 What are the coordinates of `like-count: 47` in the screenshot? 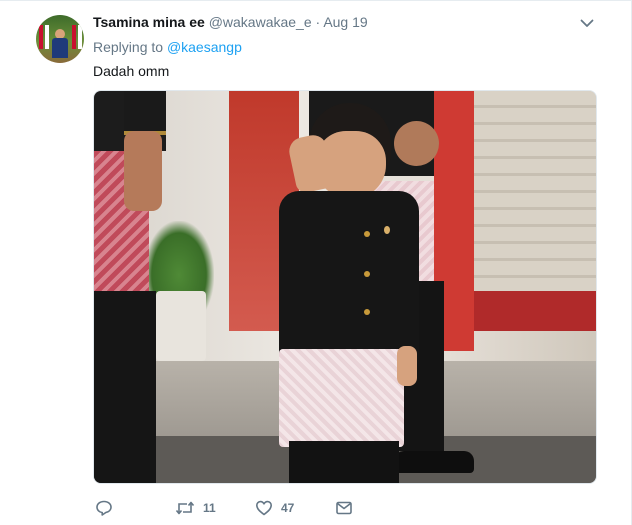 It's located at (288, 508).